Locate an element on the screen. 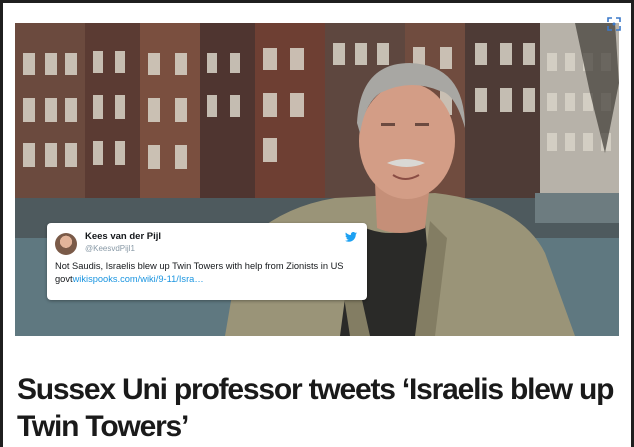  expand-icon is located at coordinates (614, 24).